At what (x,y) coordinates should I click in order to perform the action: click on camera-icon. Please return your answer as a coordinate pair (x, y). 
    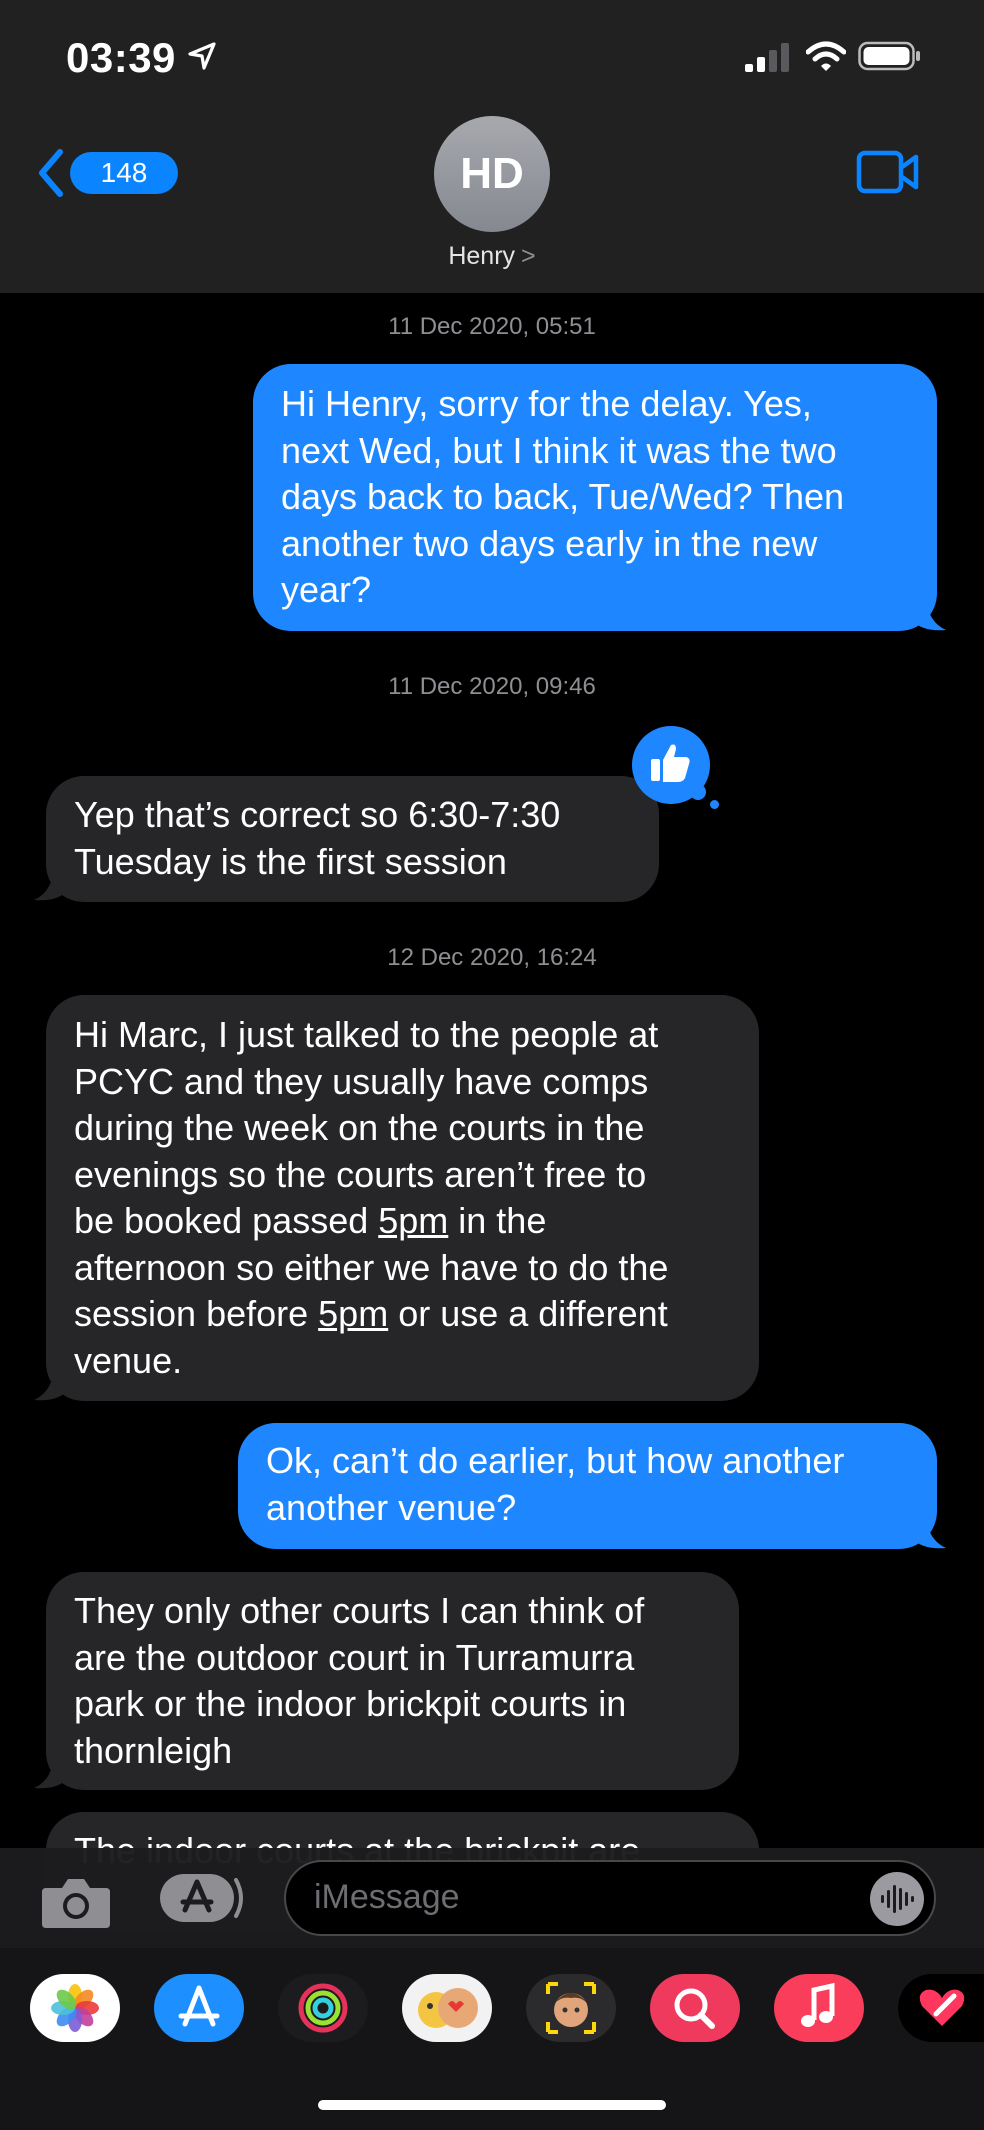
    Looking at the image, I should click on (76, 1902).